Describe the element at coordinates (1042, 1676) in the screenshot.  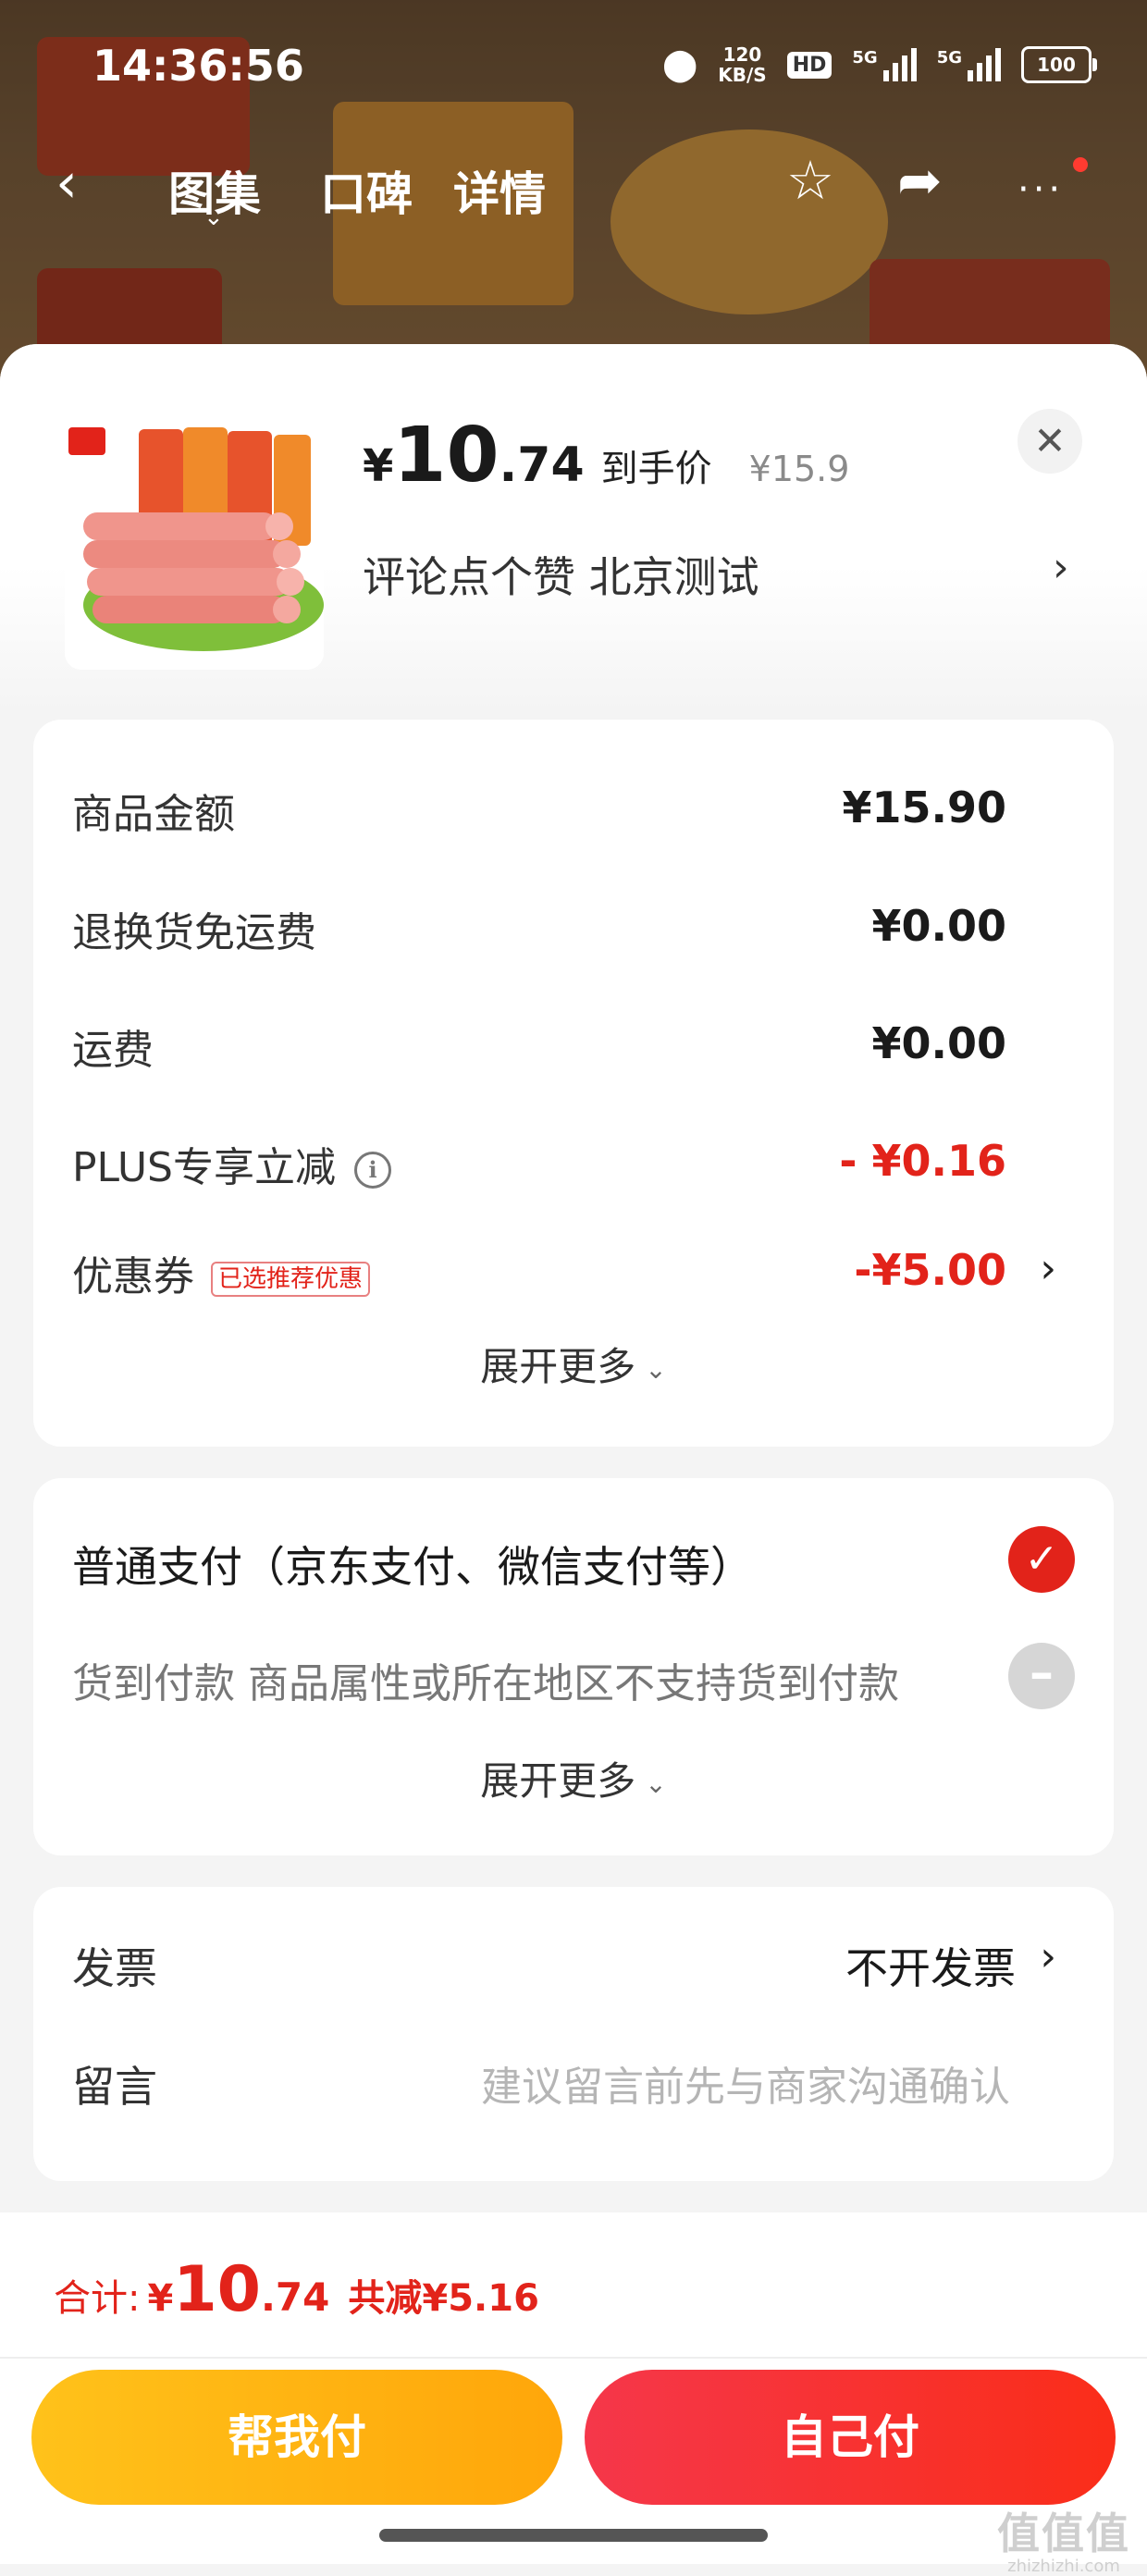
I see `disabled-icon: –` at that location.